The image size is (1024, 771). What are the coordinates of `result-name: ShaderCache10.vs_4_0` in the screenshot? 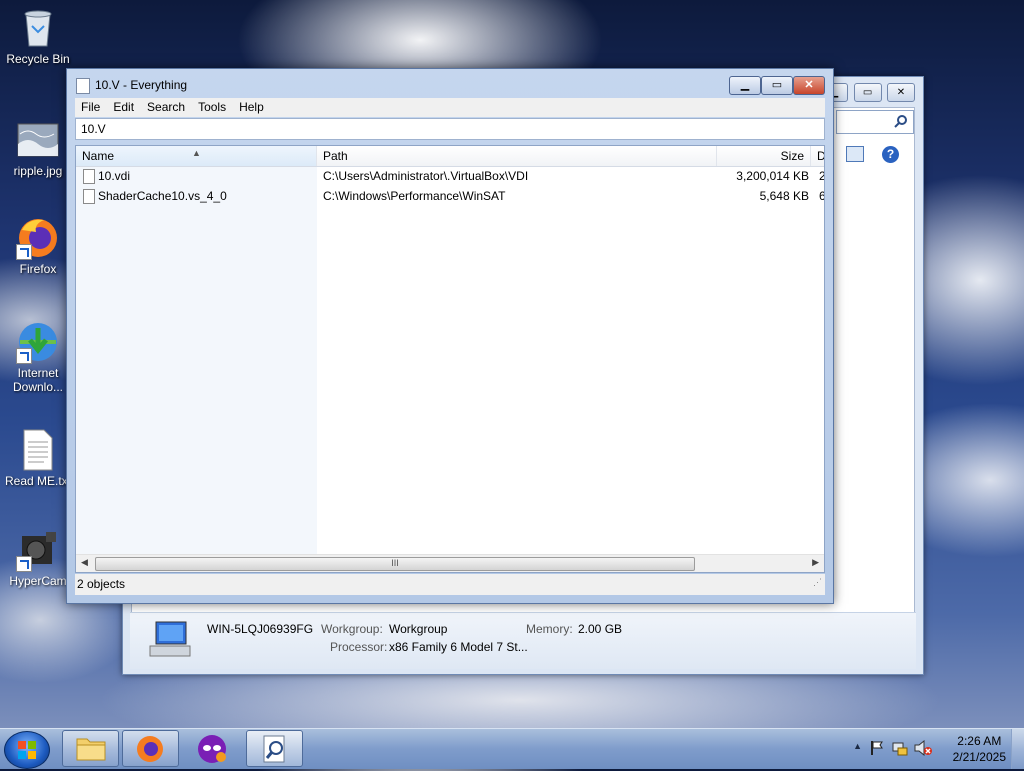 It's located at (162, 196).